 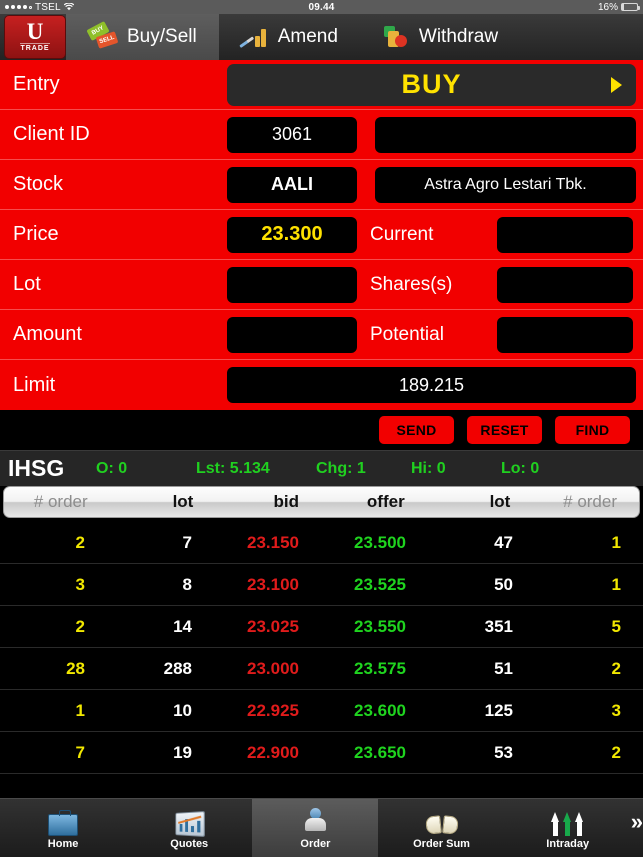 What do you see at coordinates (513, 468) in the screenshot?
I see `index-low-label: Lo:` at bounding box center [513, 468].